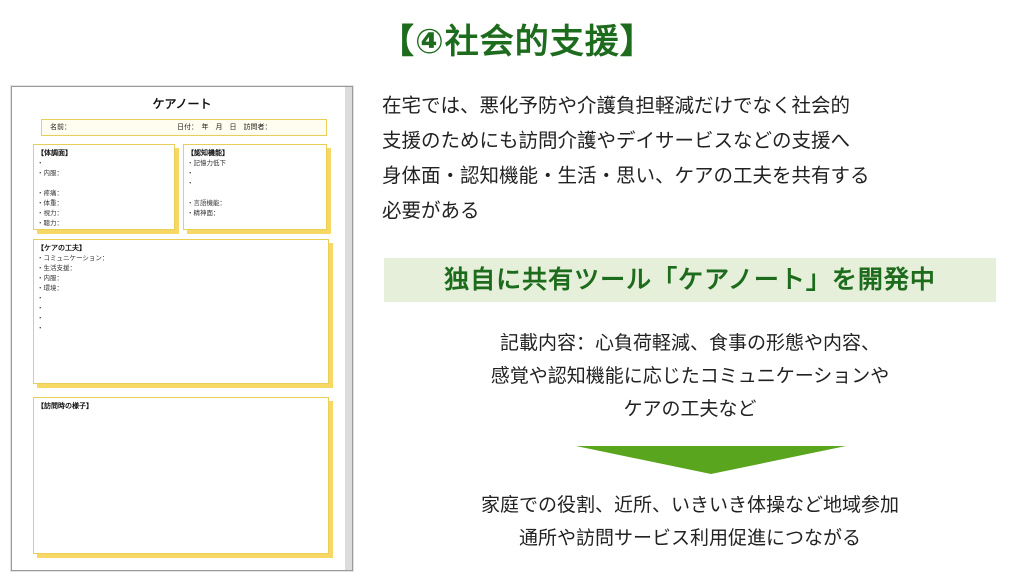 This screenshot has height=576, width=1024. What do you see at coordinates (626, 175) in the screenshot?
I see `paragraph-line: 身体面・認知機能・生活・思い、ケアの工夫を共有する` at bounding box center [626, 175].